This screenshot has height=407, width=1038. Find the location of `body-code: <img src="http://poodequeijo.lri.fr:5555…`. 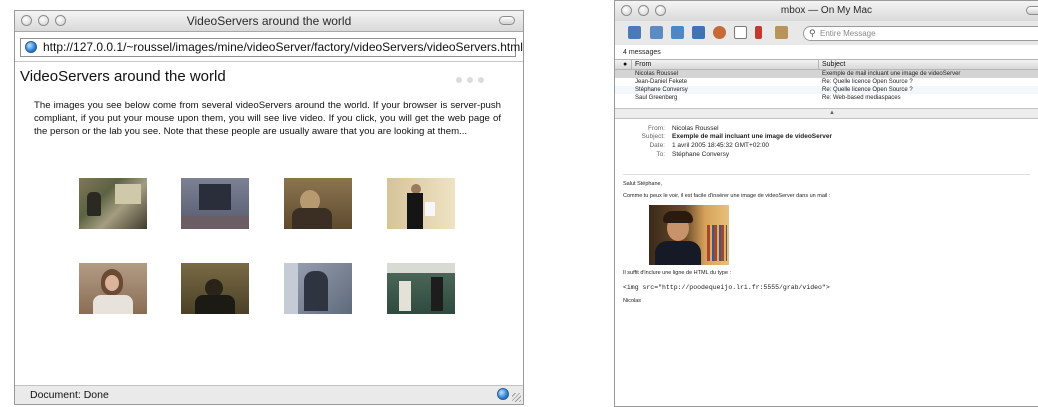

body-code: <img src="http://poodequeijo.lri.fr:5555… is located at coordinates (726, 287).